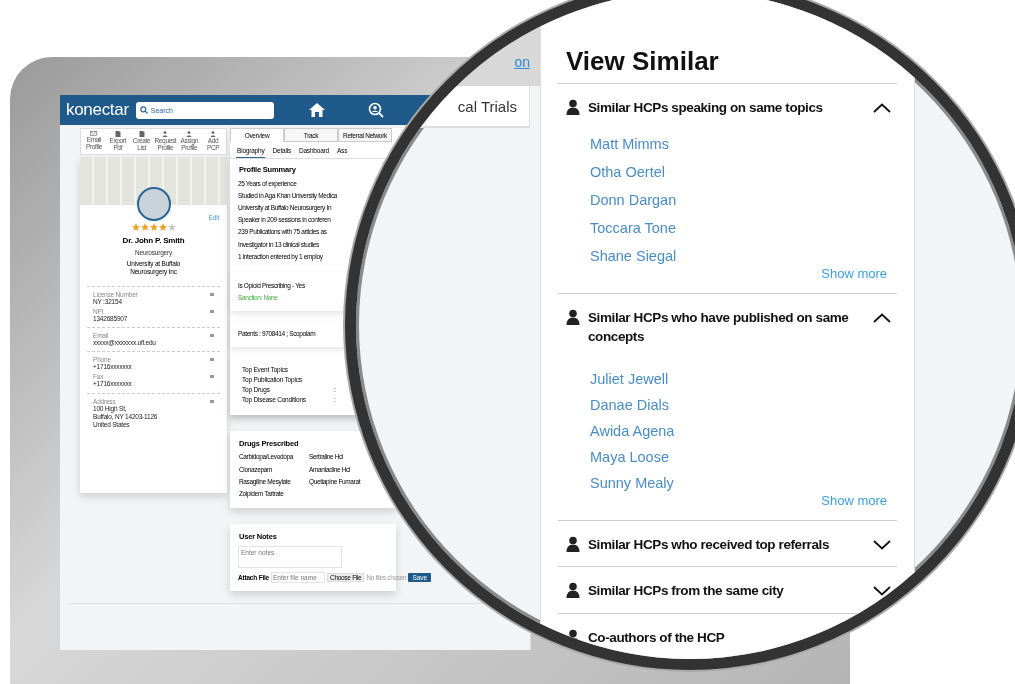 Image resolution: width=1015 pixels, height=684 pixels. I want to click on panel-title: View Similar, so click(727, 65).